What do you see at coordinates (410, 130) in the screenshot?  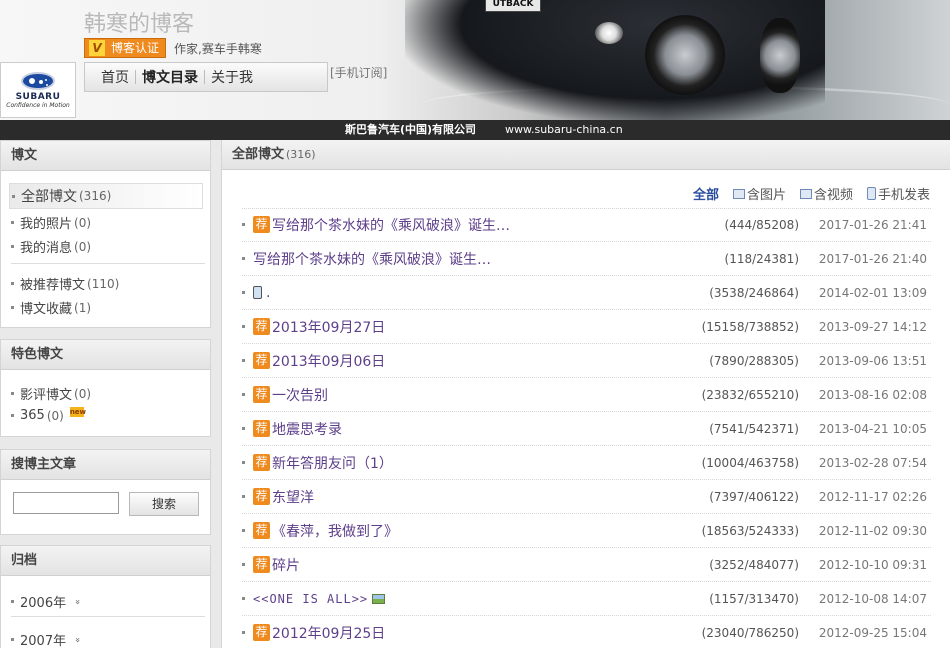 I see `sponsor-company: 斯巴鲁汽车(中国)有限公司` at bounding box center [410, 130].